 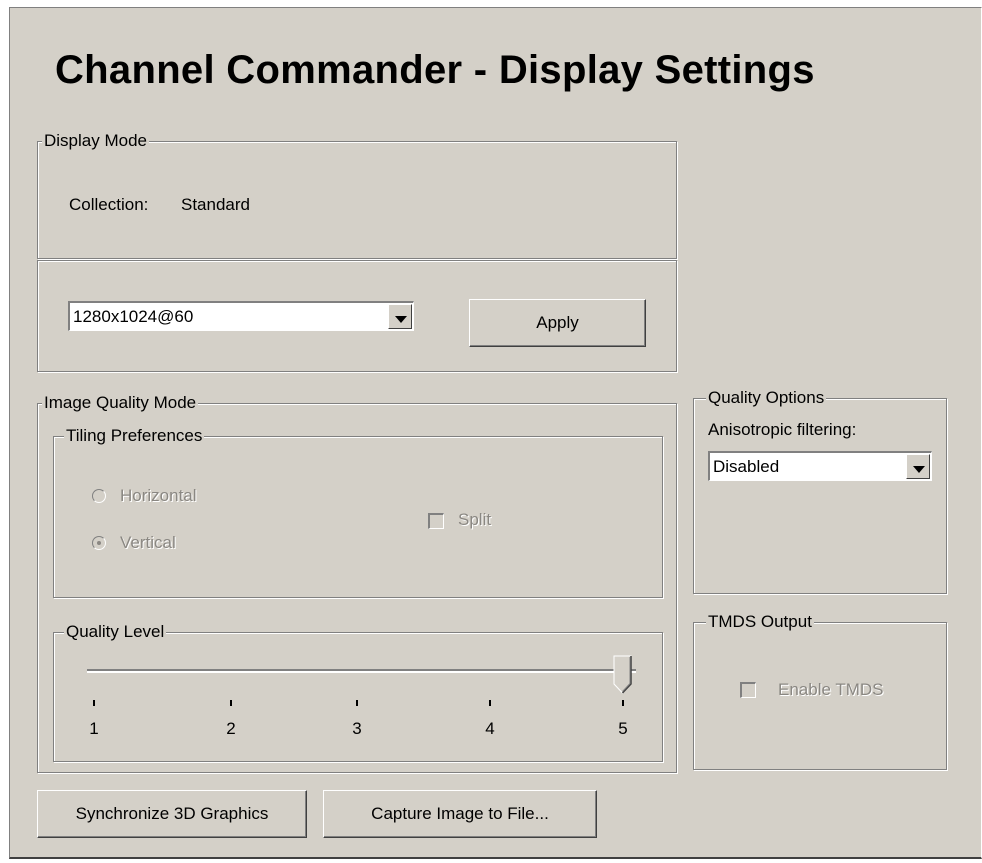 I want to click on vertical-radio, so click(x=99, y=543).